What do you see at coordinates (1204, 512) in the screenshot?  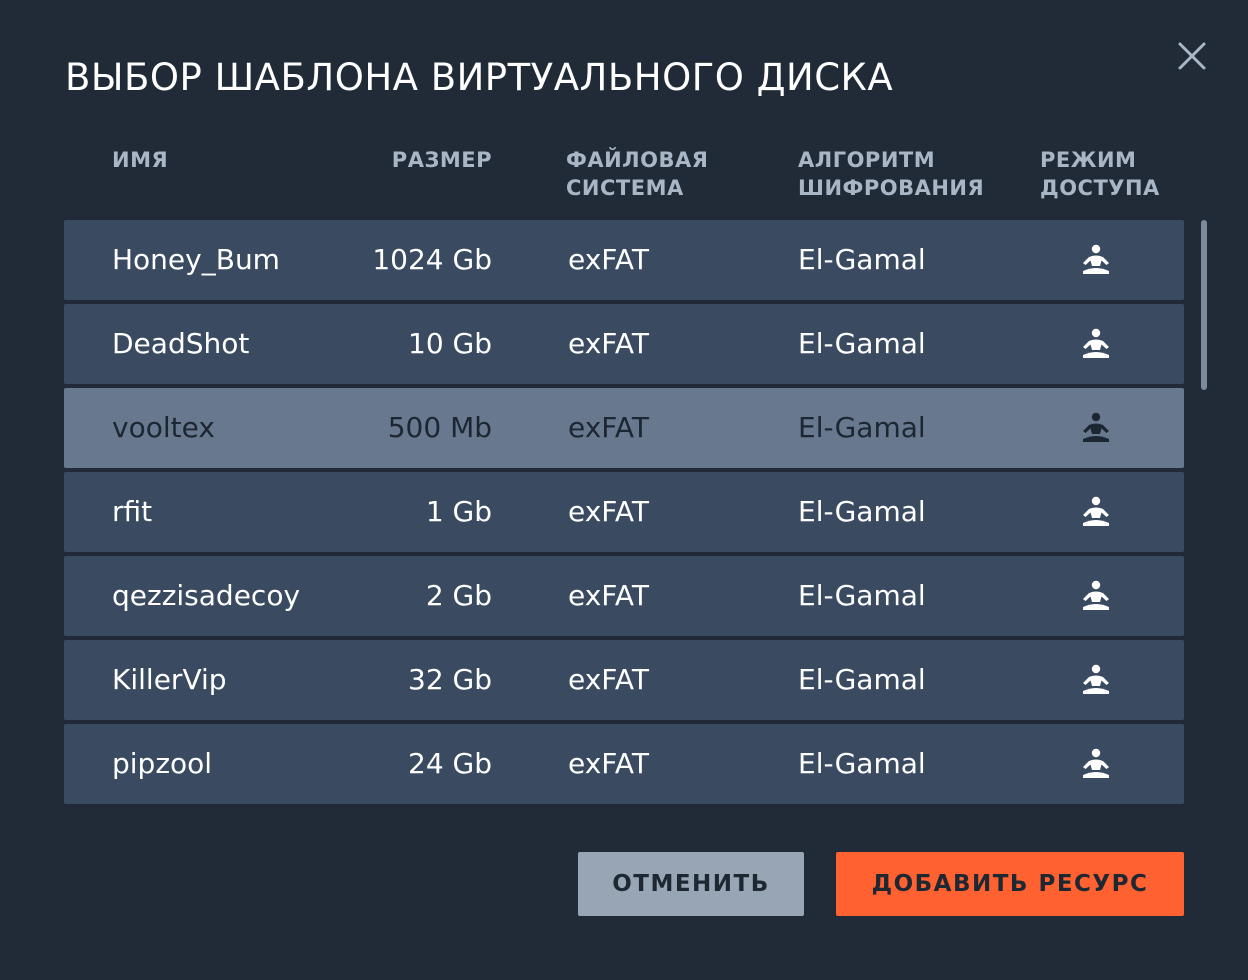 I see `scrollbar` at bounding box center [1204, 512].